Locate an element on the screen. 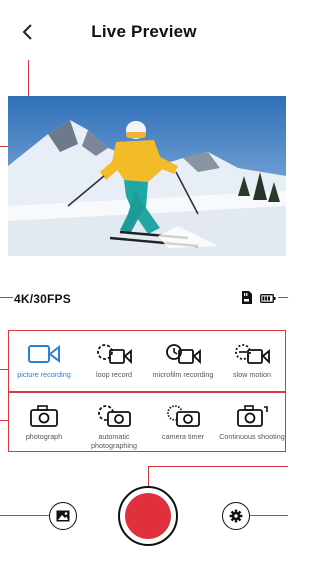 The image size is (320, 571). loop-record-icon is located at coordinates (114, 354).